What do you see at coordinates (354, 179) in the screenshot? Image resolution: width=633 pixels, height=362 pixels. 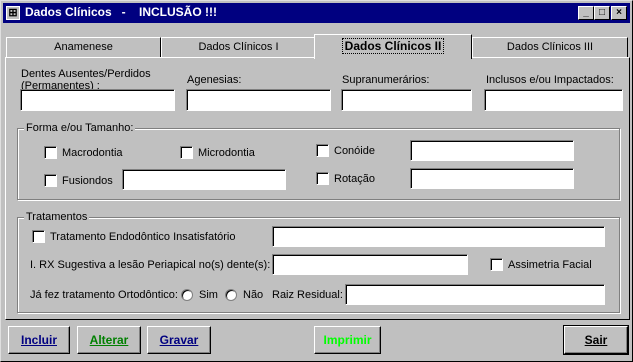 I see `rotacao-label: Rotação` at bounding box center [354, 179].